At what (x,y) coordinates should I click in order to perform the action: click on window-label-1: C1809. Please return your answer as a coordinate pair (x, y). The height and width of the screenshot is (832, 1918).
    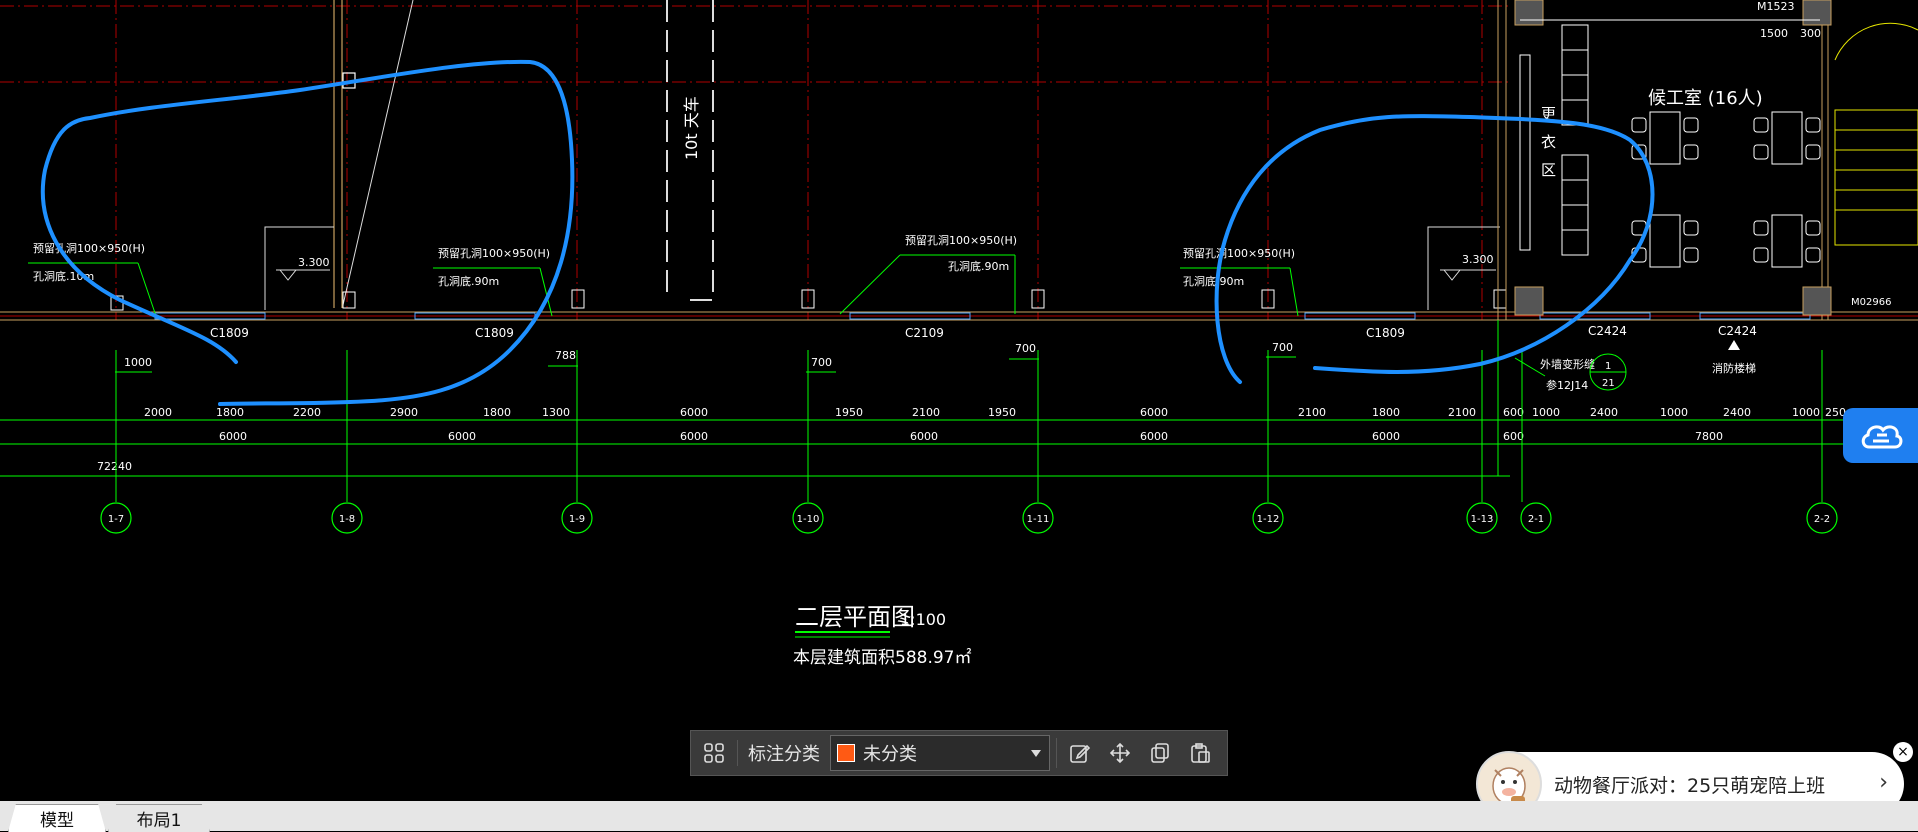
    Looking at the image, I should click on (229, 333).